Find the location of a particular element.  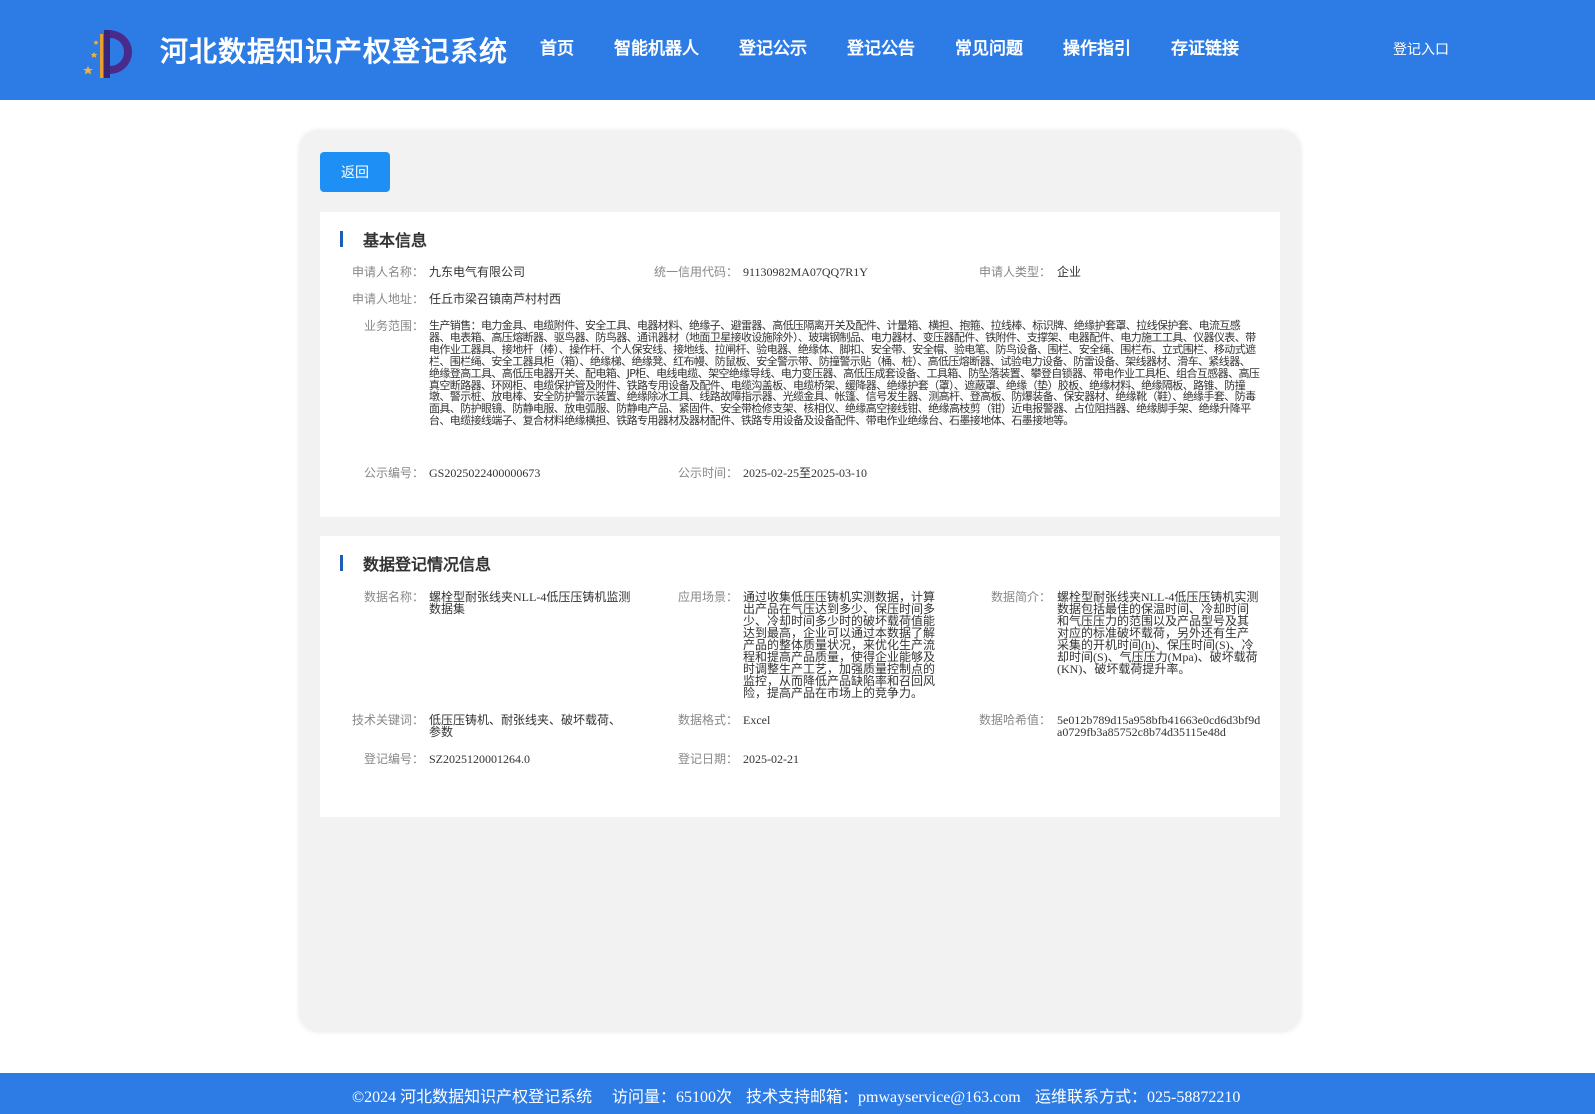

applicant-name-label: 申请人名称： is located at coordinates (387, 272).